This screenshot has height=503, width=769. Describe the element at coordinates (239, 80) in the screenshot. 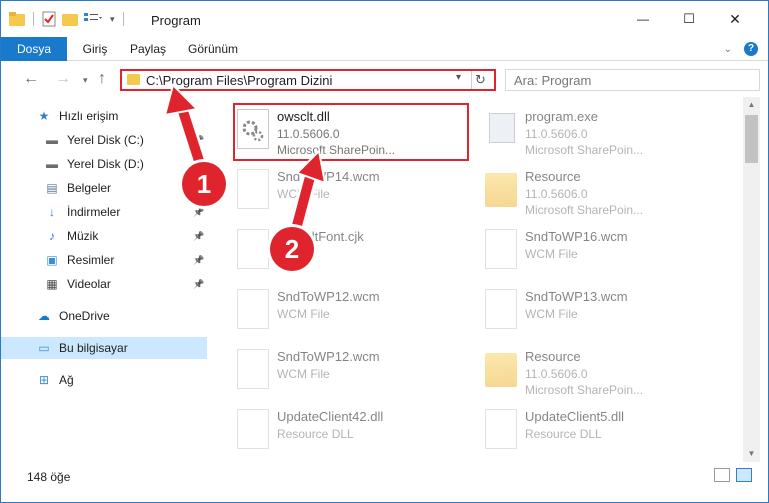

I see `address-path: C:\Program Files\Program Dizini` at that location.